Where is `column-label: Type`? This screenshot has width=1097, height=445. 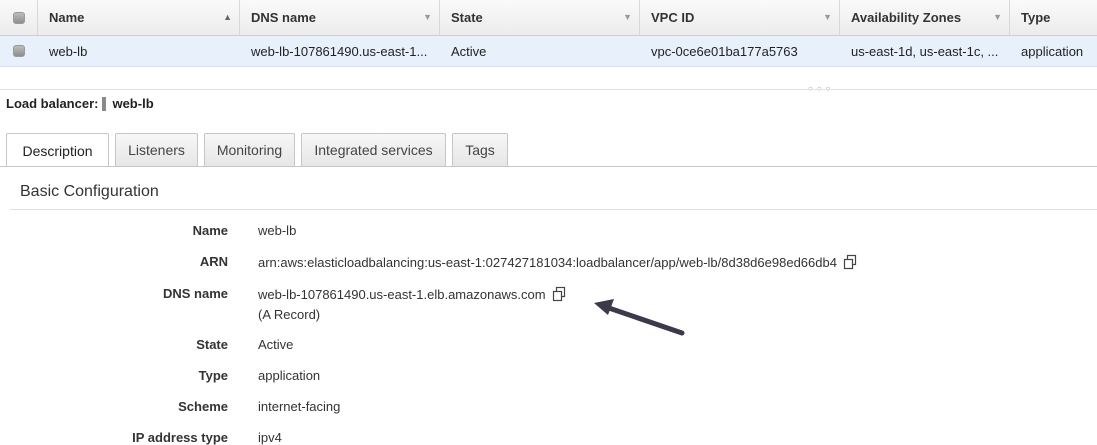
column-label: Type is located at coordinates (1036, 17).